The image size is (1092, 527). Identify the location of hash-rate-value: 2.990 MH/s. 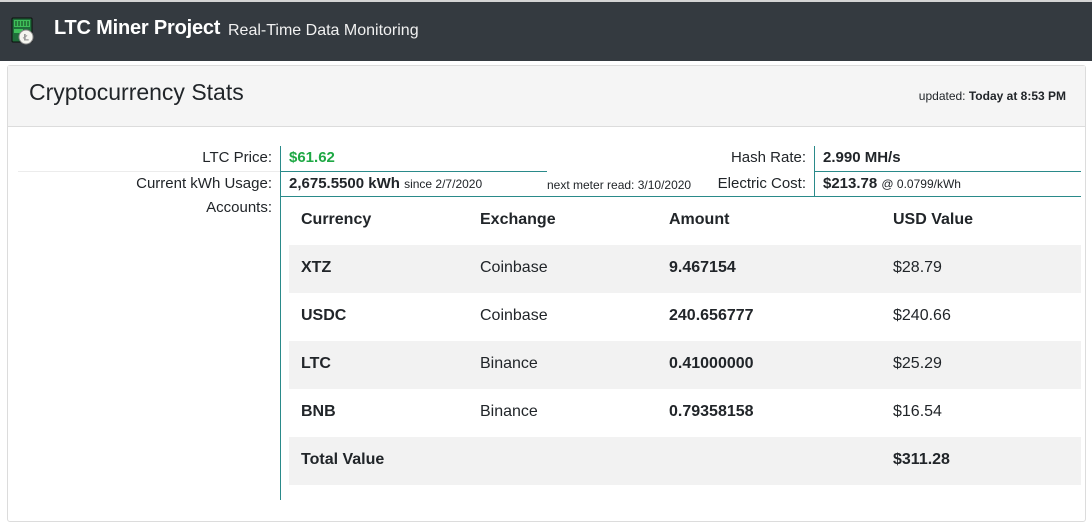
(862, 157).